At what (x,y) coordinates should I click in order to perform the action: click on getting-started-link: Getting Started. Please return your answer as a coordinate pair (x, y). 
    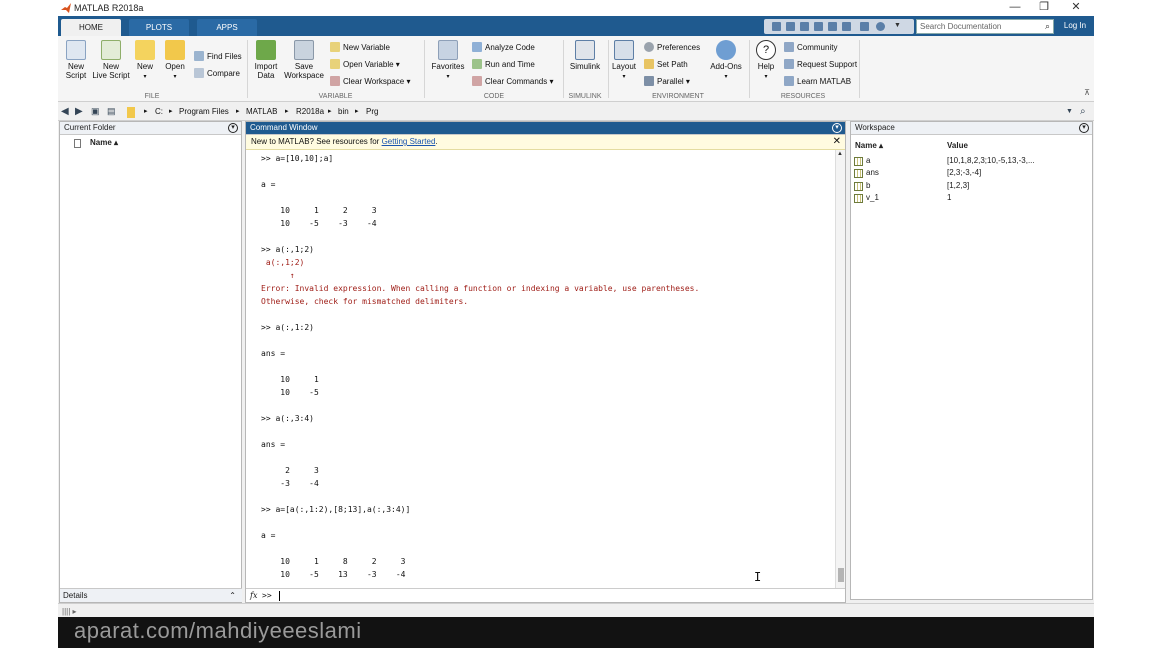
    Looking at the image, I should click on (409, 141).